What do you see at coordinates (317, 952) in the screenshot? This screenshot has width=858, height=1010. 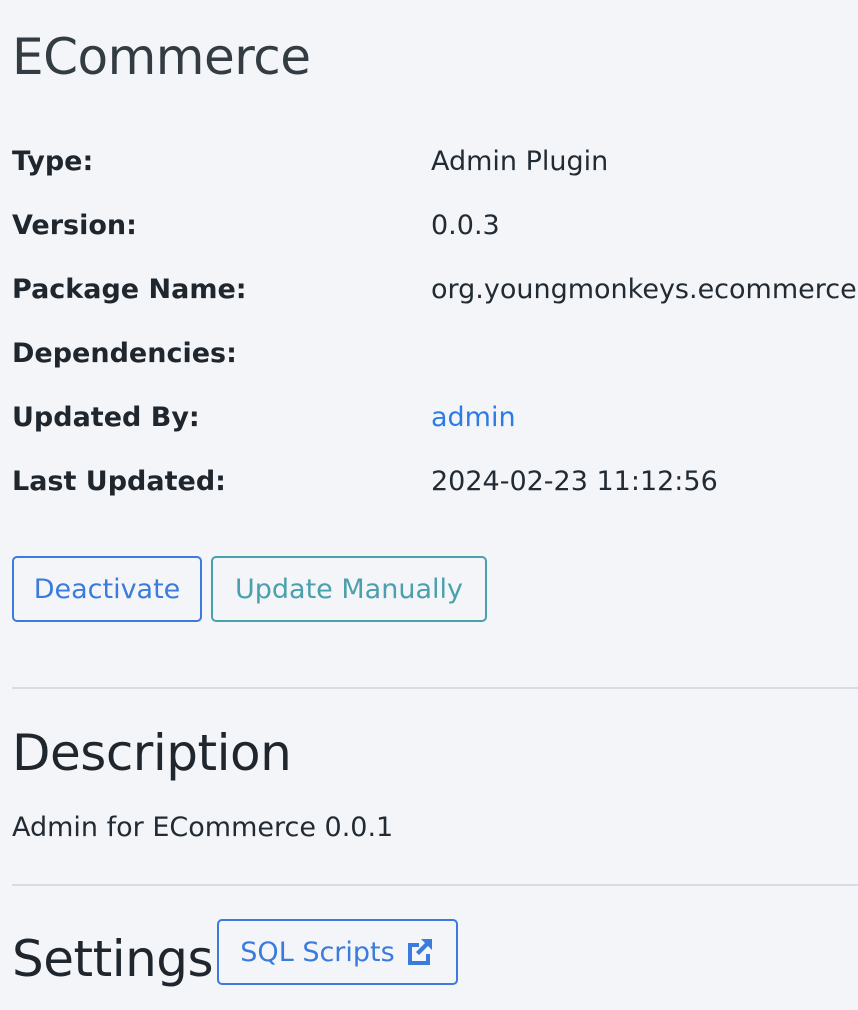 I see `sql-scripts-label: SQL Scripts` at bounding box center [317, 952].